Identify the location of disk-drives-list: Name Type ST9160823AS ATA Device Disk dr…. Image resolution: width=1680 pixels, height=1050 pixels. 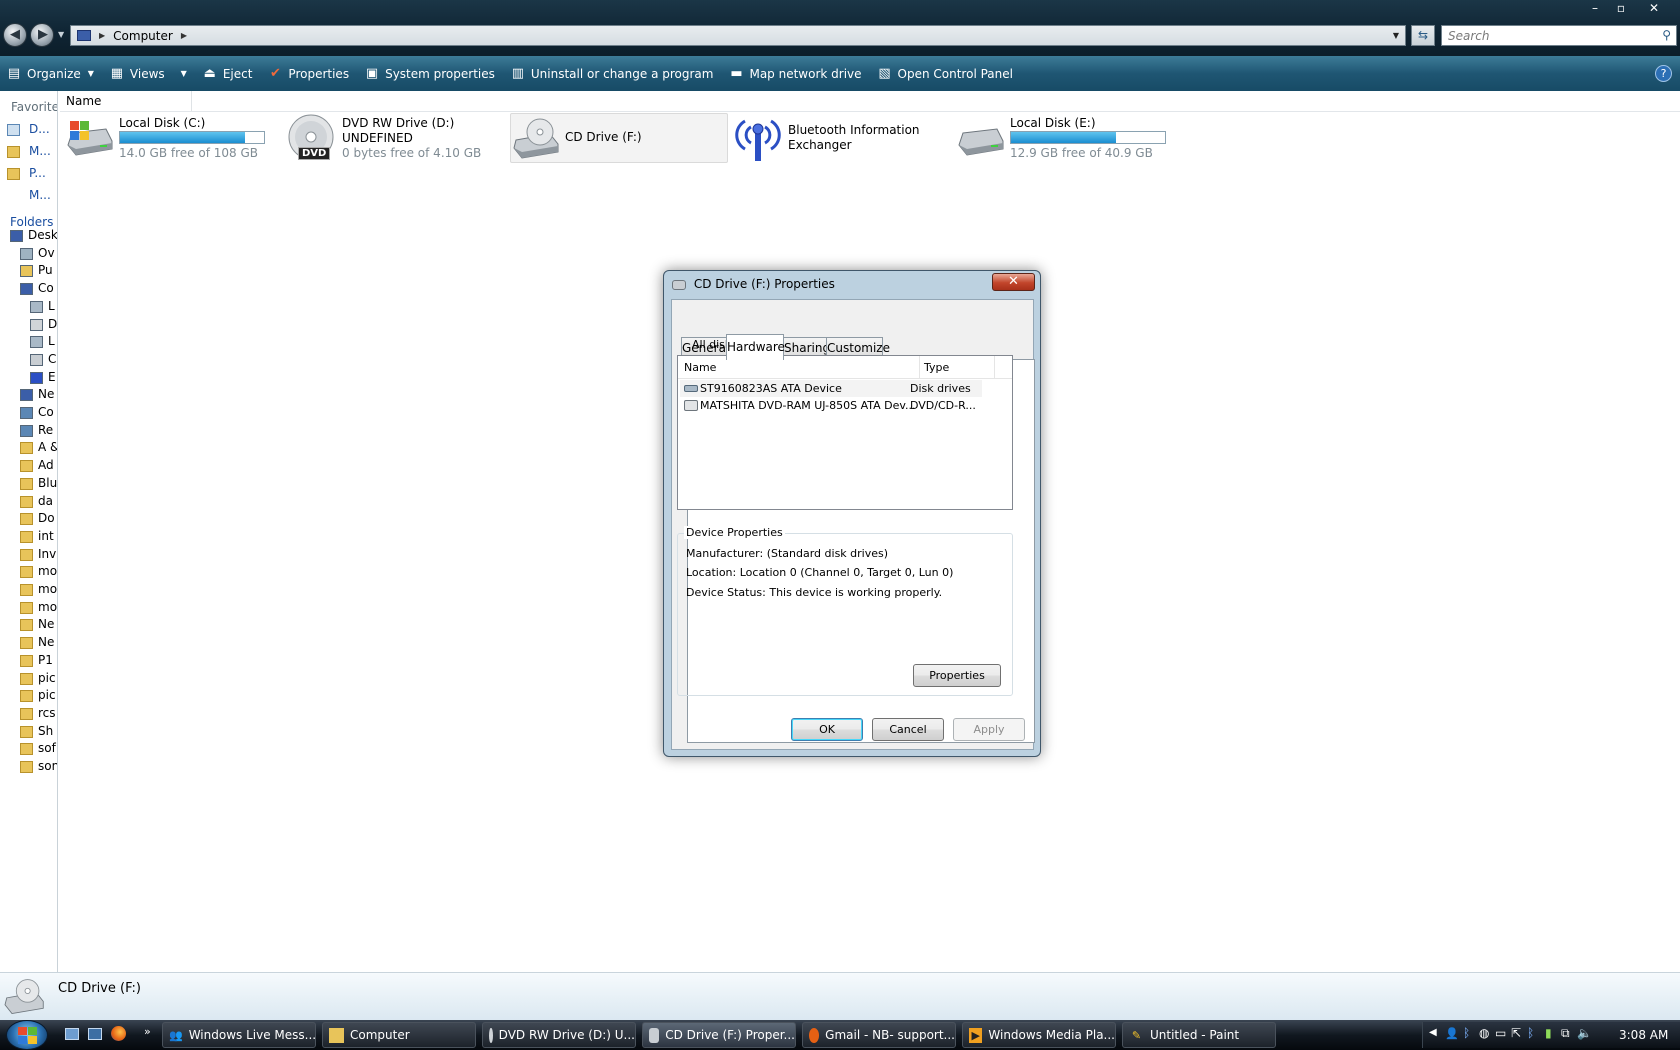
(845, 432).